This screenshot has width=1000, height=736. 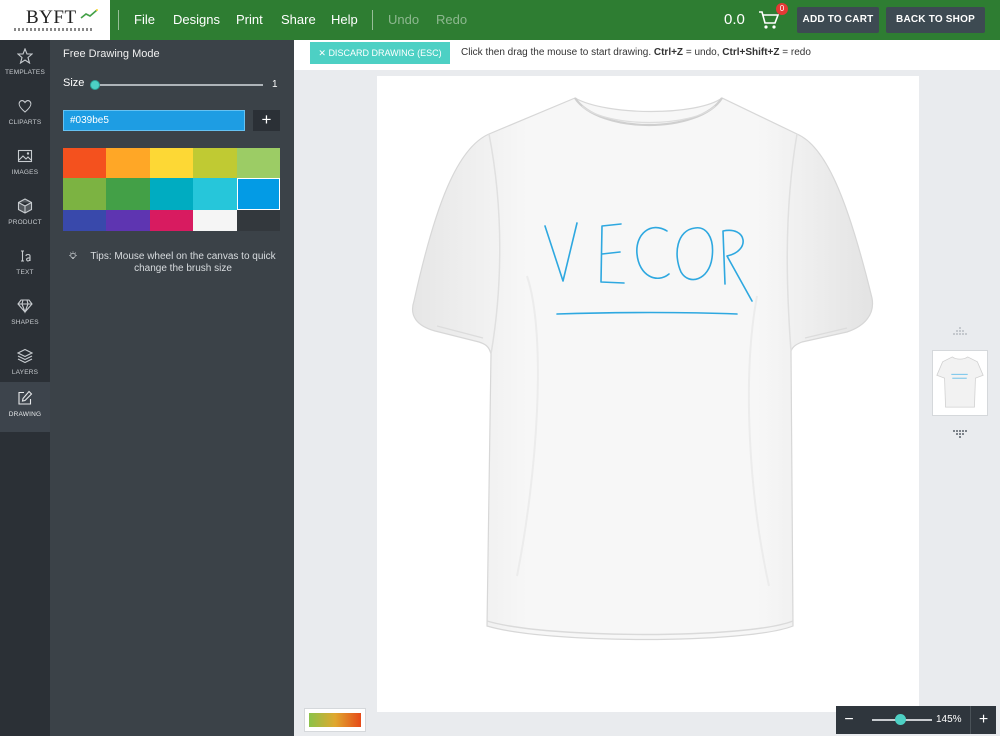 I want to click on logo-mark-icon, so click(x=89, y=14).